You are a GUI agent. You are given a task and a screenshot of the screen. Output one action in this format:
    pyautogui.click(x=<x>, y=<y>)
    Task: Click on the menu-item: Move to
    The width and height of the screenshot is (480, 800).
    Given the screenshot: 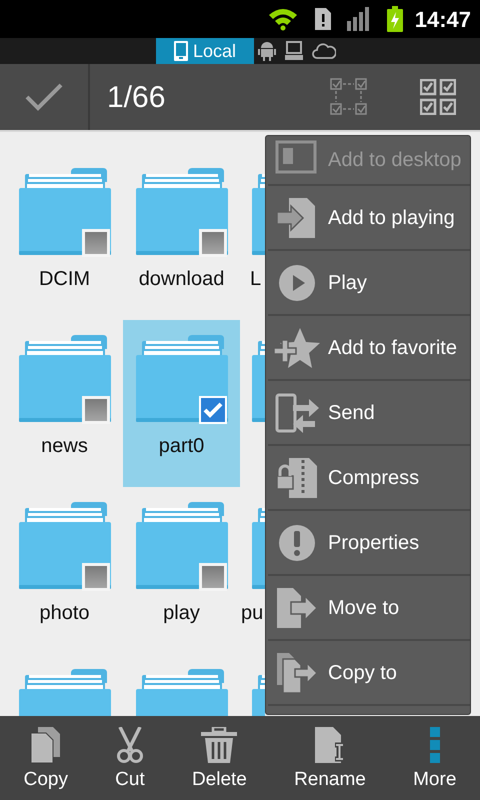 What is the action you would take?
    pyautogui.click(x=369, y=608)
    